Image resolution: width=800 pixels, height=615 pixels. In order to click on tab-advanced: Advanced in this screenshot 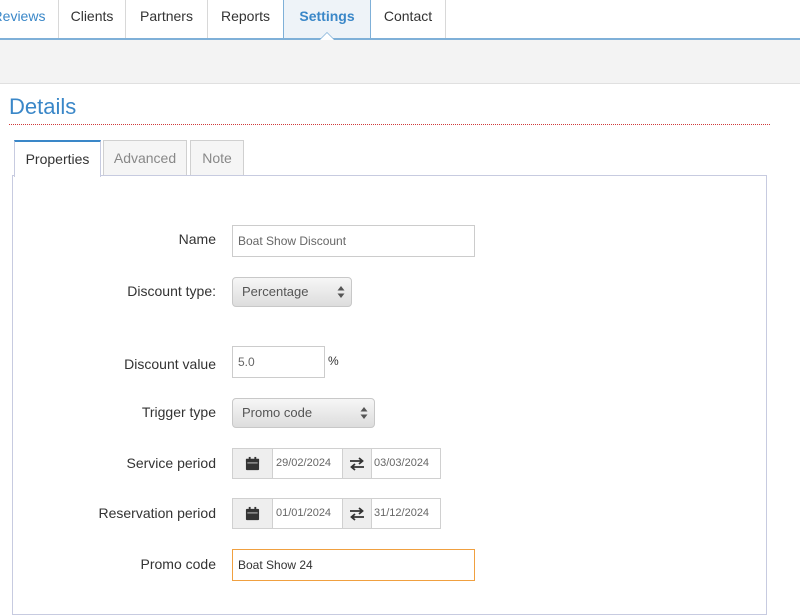, I will do `click(145, 157)`.